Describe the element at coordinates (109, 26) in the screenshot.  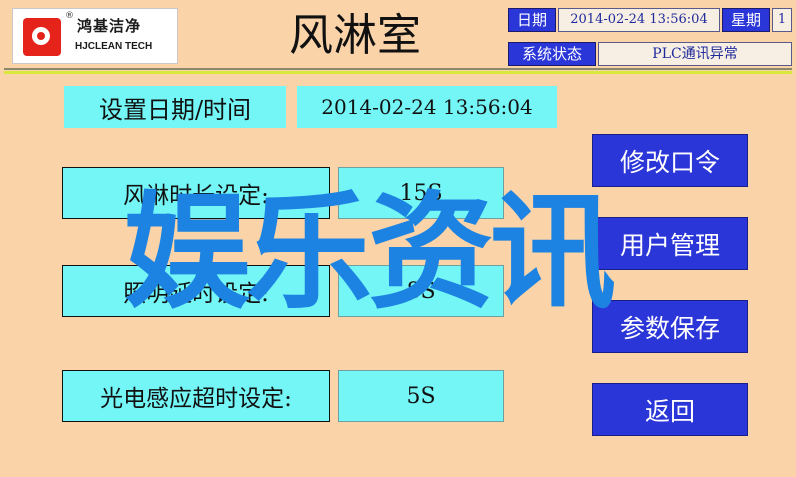
I see `logo-chinese-name: 鸿基洁净` at that location.